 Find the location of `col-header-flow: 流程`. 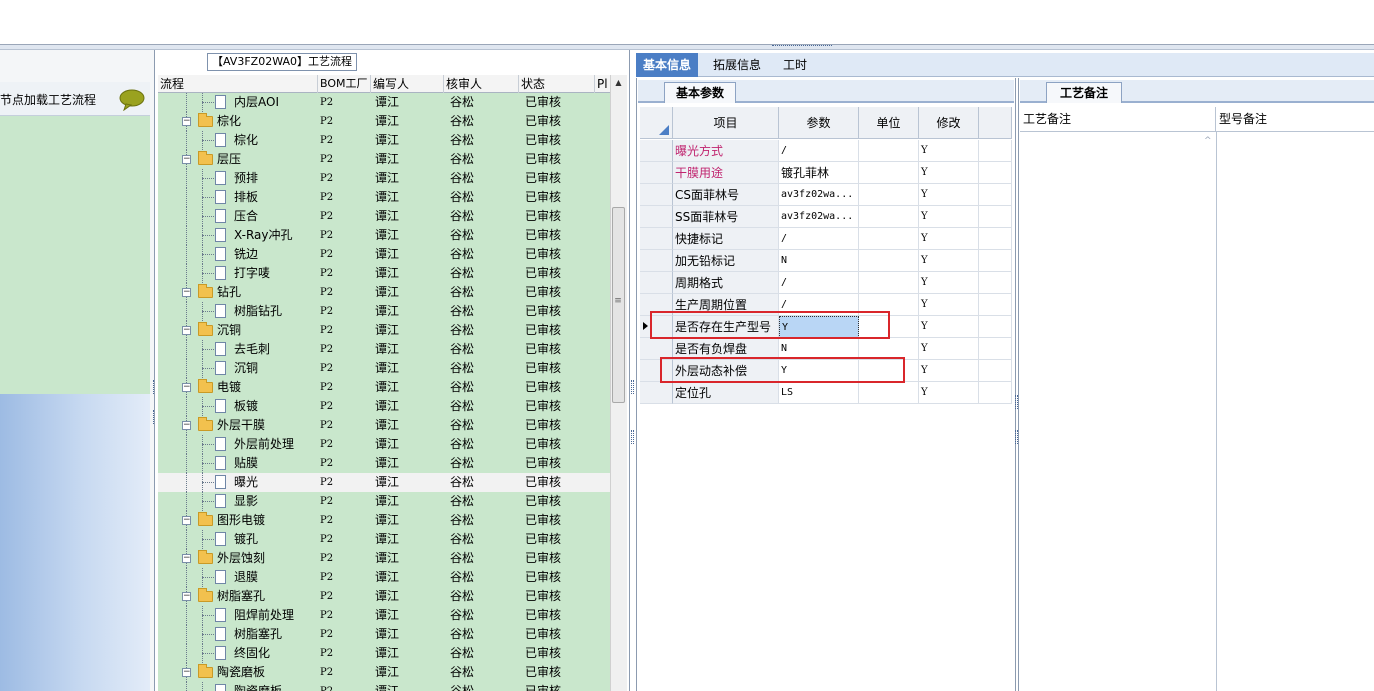

col-header-flow: 流程 is located at coordinates (238, 84).